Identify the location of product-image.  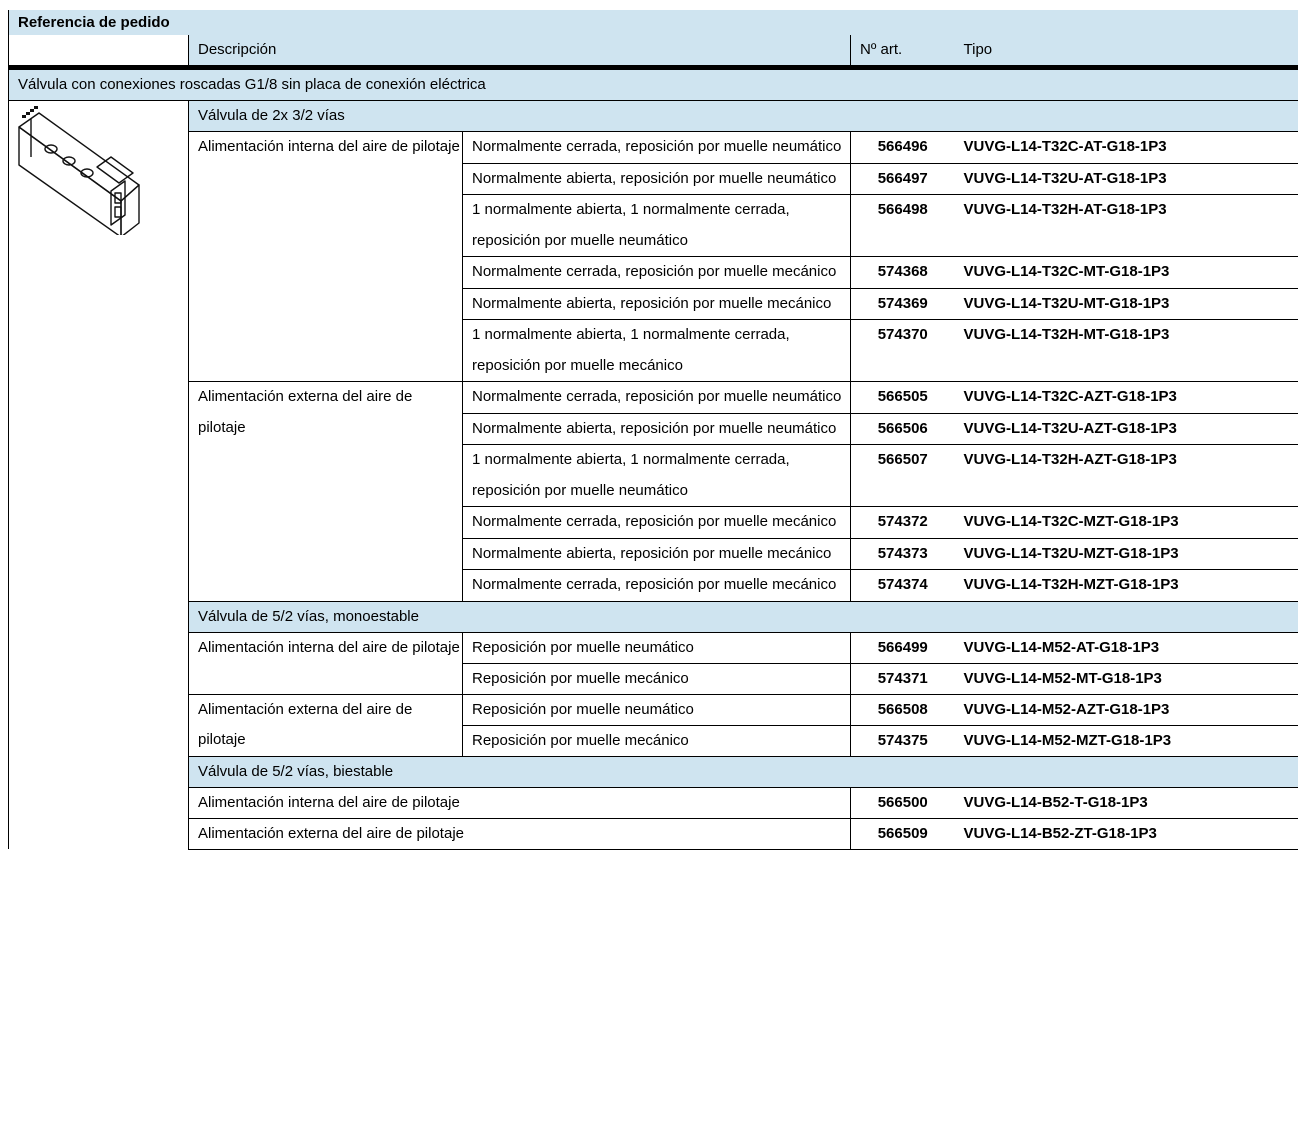
(99, 475).